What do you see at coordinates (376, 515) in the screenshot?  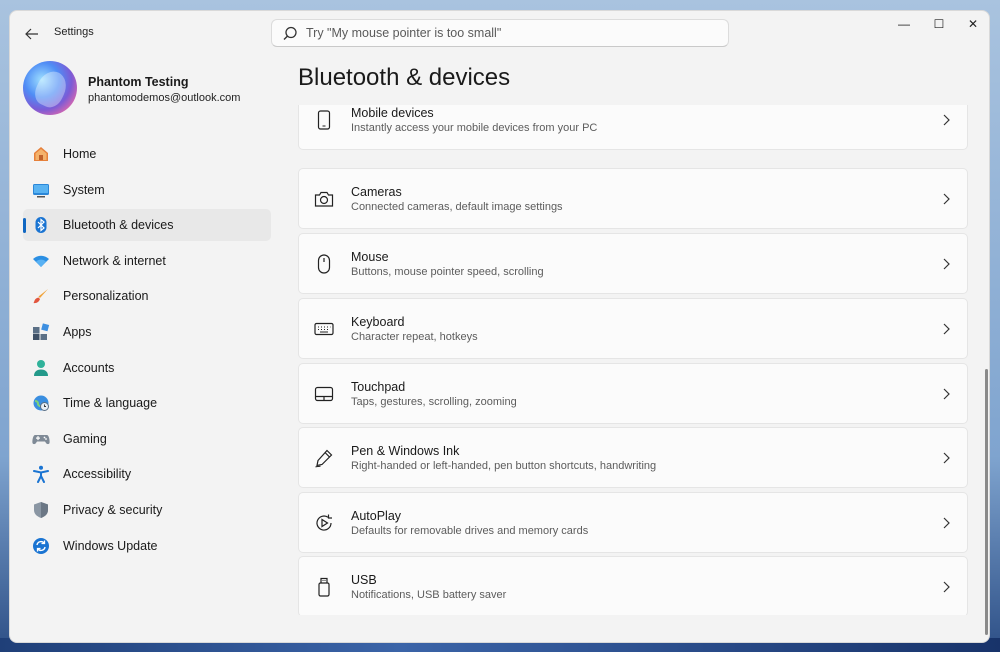 I see `card-title: AutoPlay` at bounding box center [376, 515].